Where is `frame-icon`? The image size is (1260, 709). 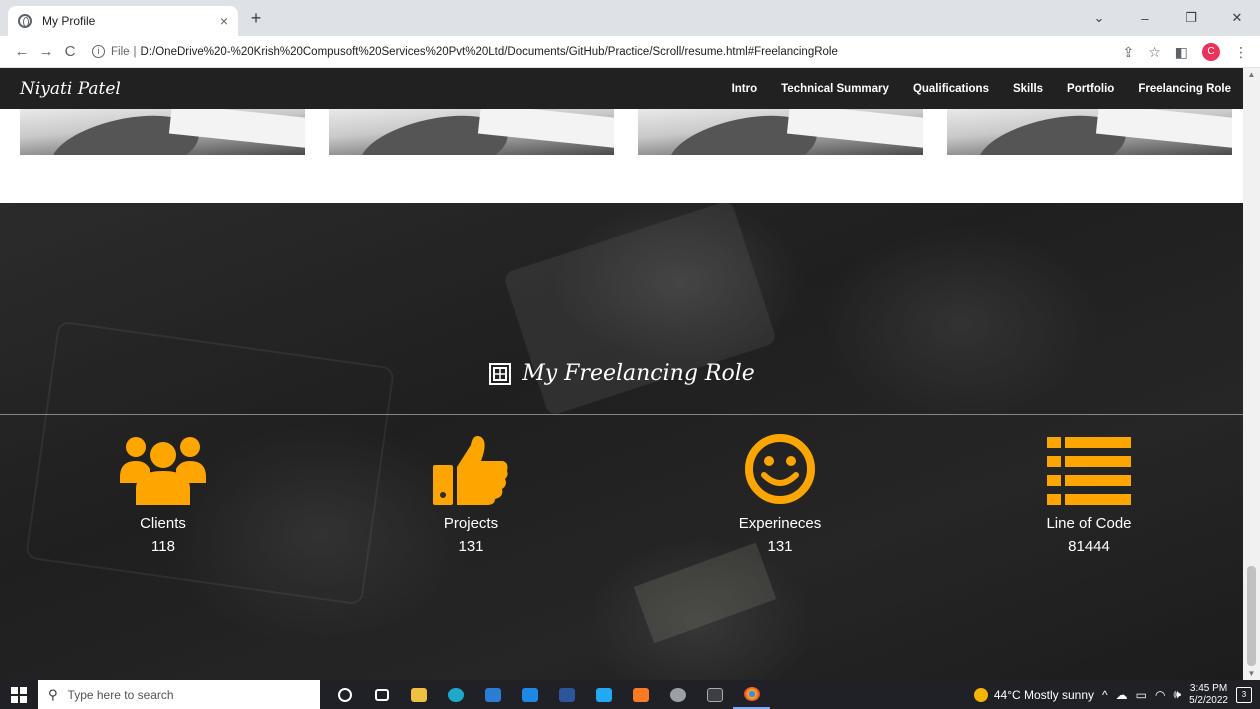 frame-icon is located at coordinates (500, 373).